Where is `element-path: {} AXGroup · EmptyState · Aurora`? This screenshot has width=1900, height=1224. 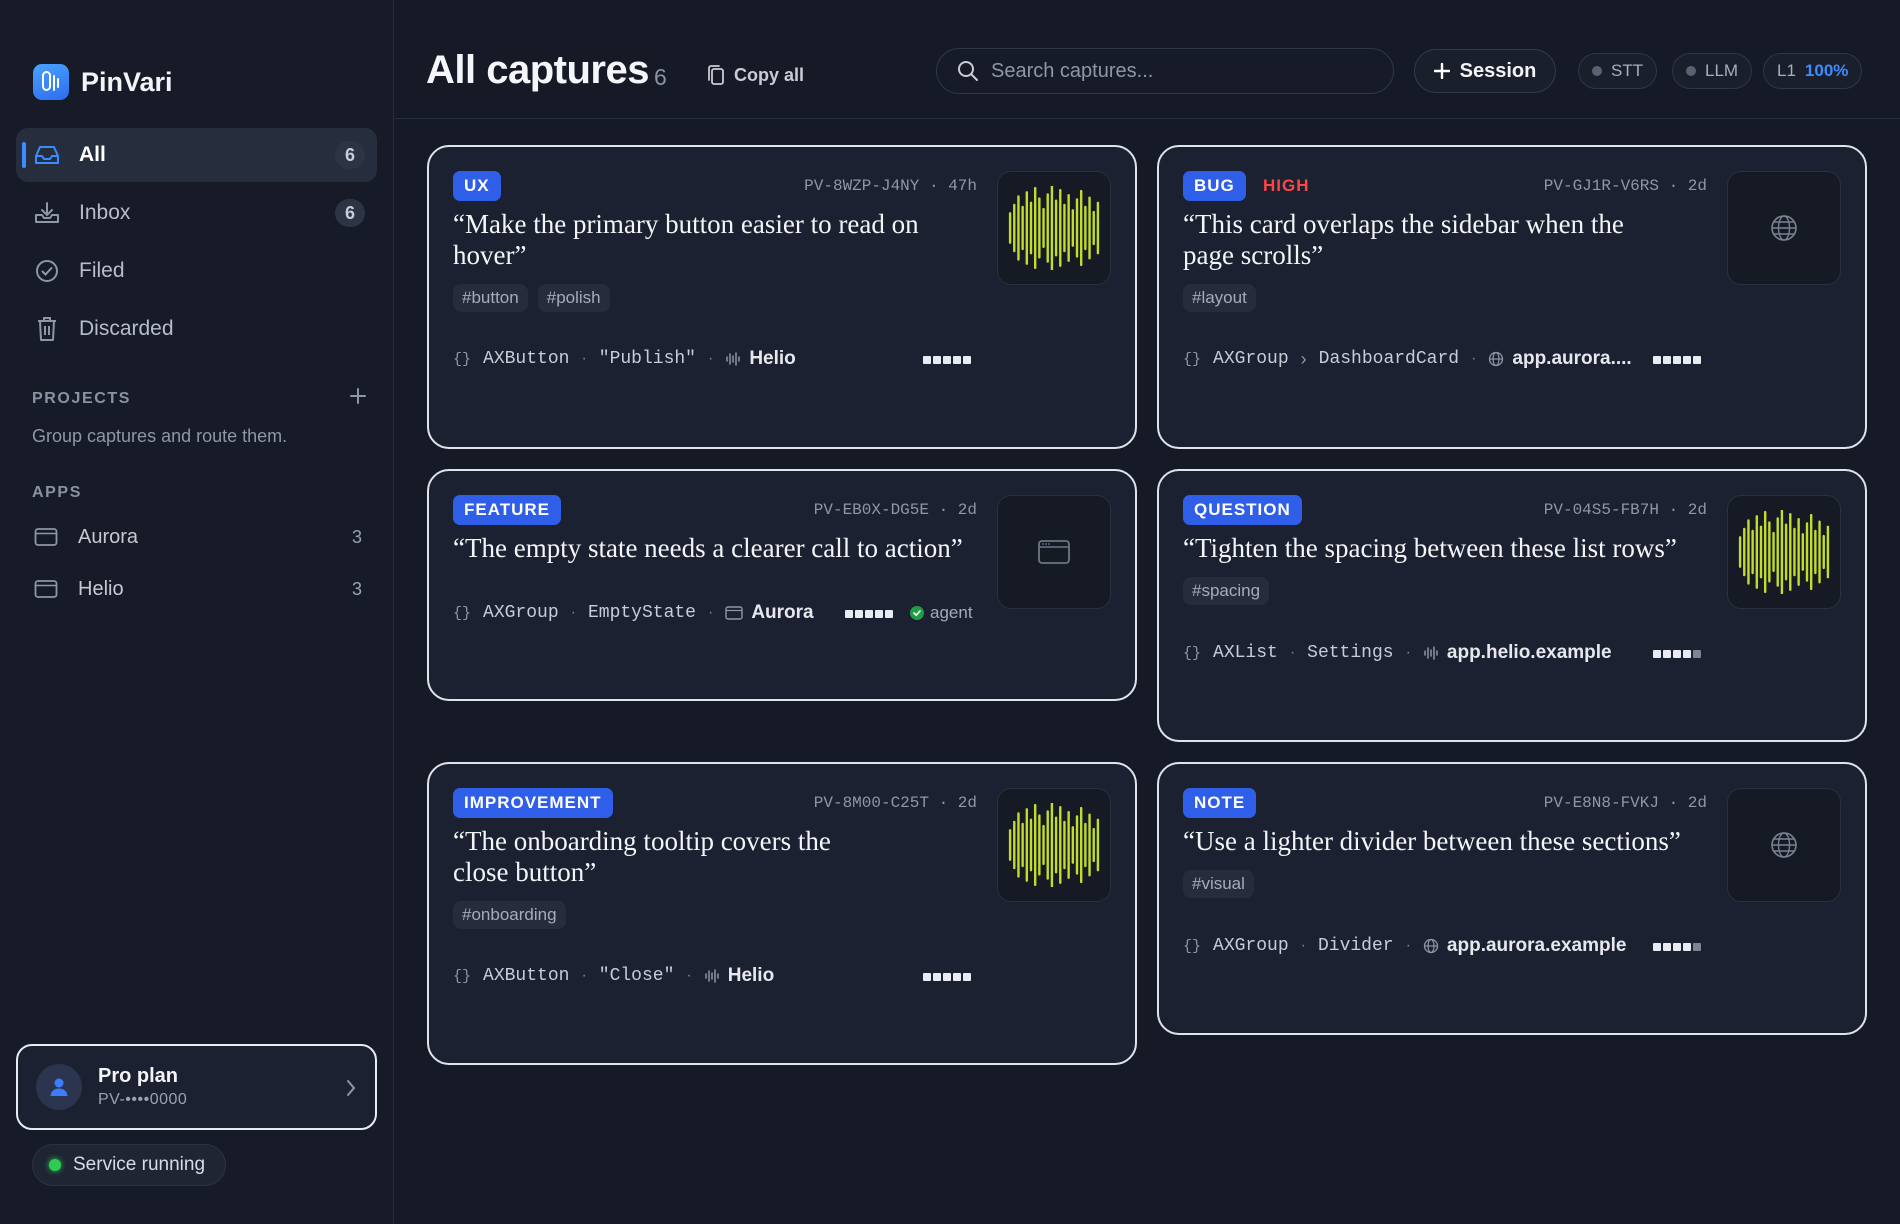
element-path: {} AXGroup · EmptyState · Aurora is located at coordinates (633, 612).